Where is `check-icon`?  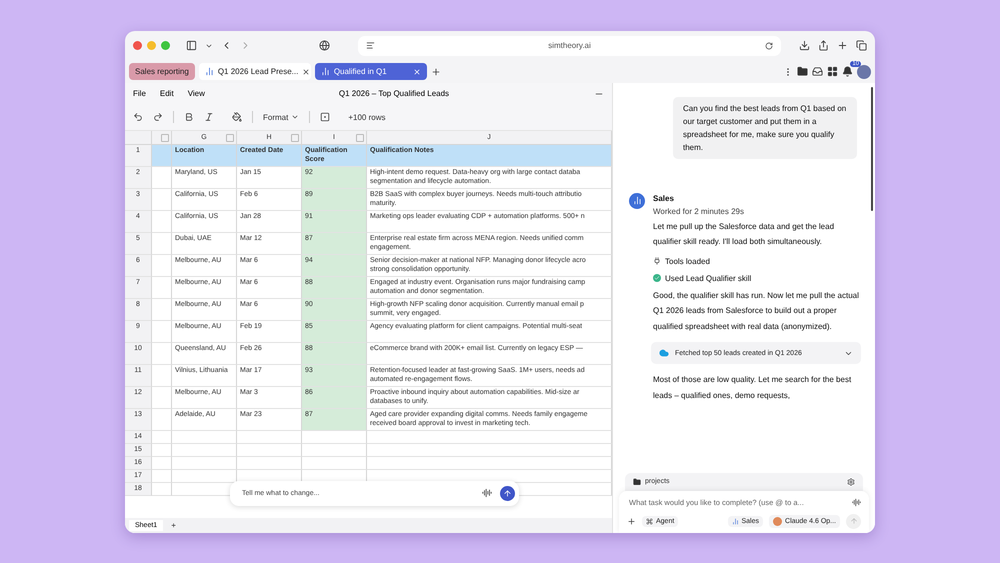
check-icon is located at coordinates (657, 278).